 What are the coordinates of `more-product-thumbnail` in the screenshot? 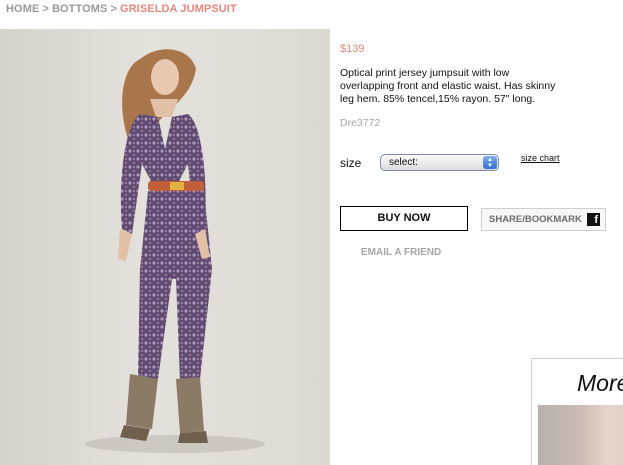 It's located at (580, 435).